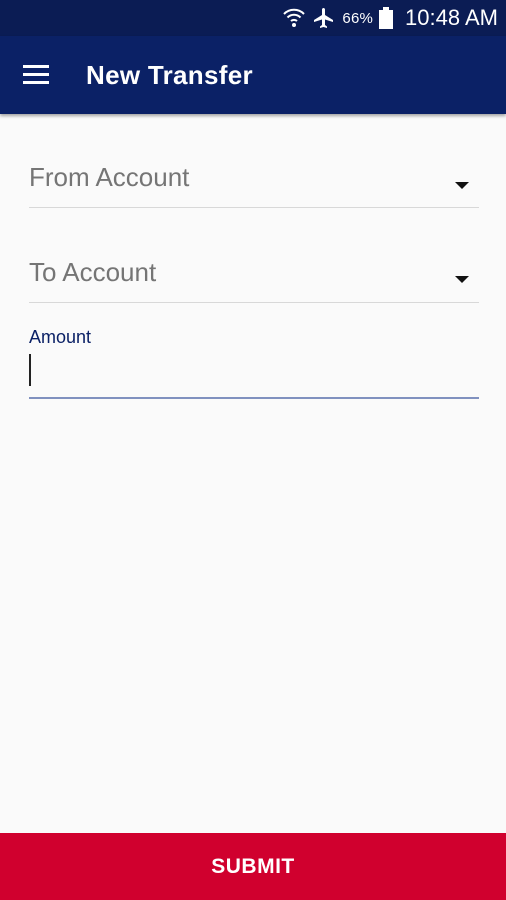 Image resolution: width=506 pixels, height=900 pixels. What do you see at coordinates (358, 18) in the screenshot?
I see `battery-percentage: 66%` at bounding box center [358, 18].